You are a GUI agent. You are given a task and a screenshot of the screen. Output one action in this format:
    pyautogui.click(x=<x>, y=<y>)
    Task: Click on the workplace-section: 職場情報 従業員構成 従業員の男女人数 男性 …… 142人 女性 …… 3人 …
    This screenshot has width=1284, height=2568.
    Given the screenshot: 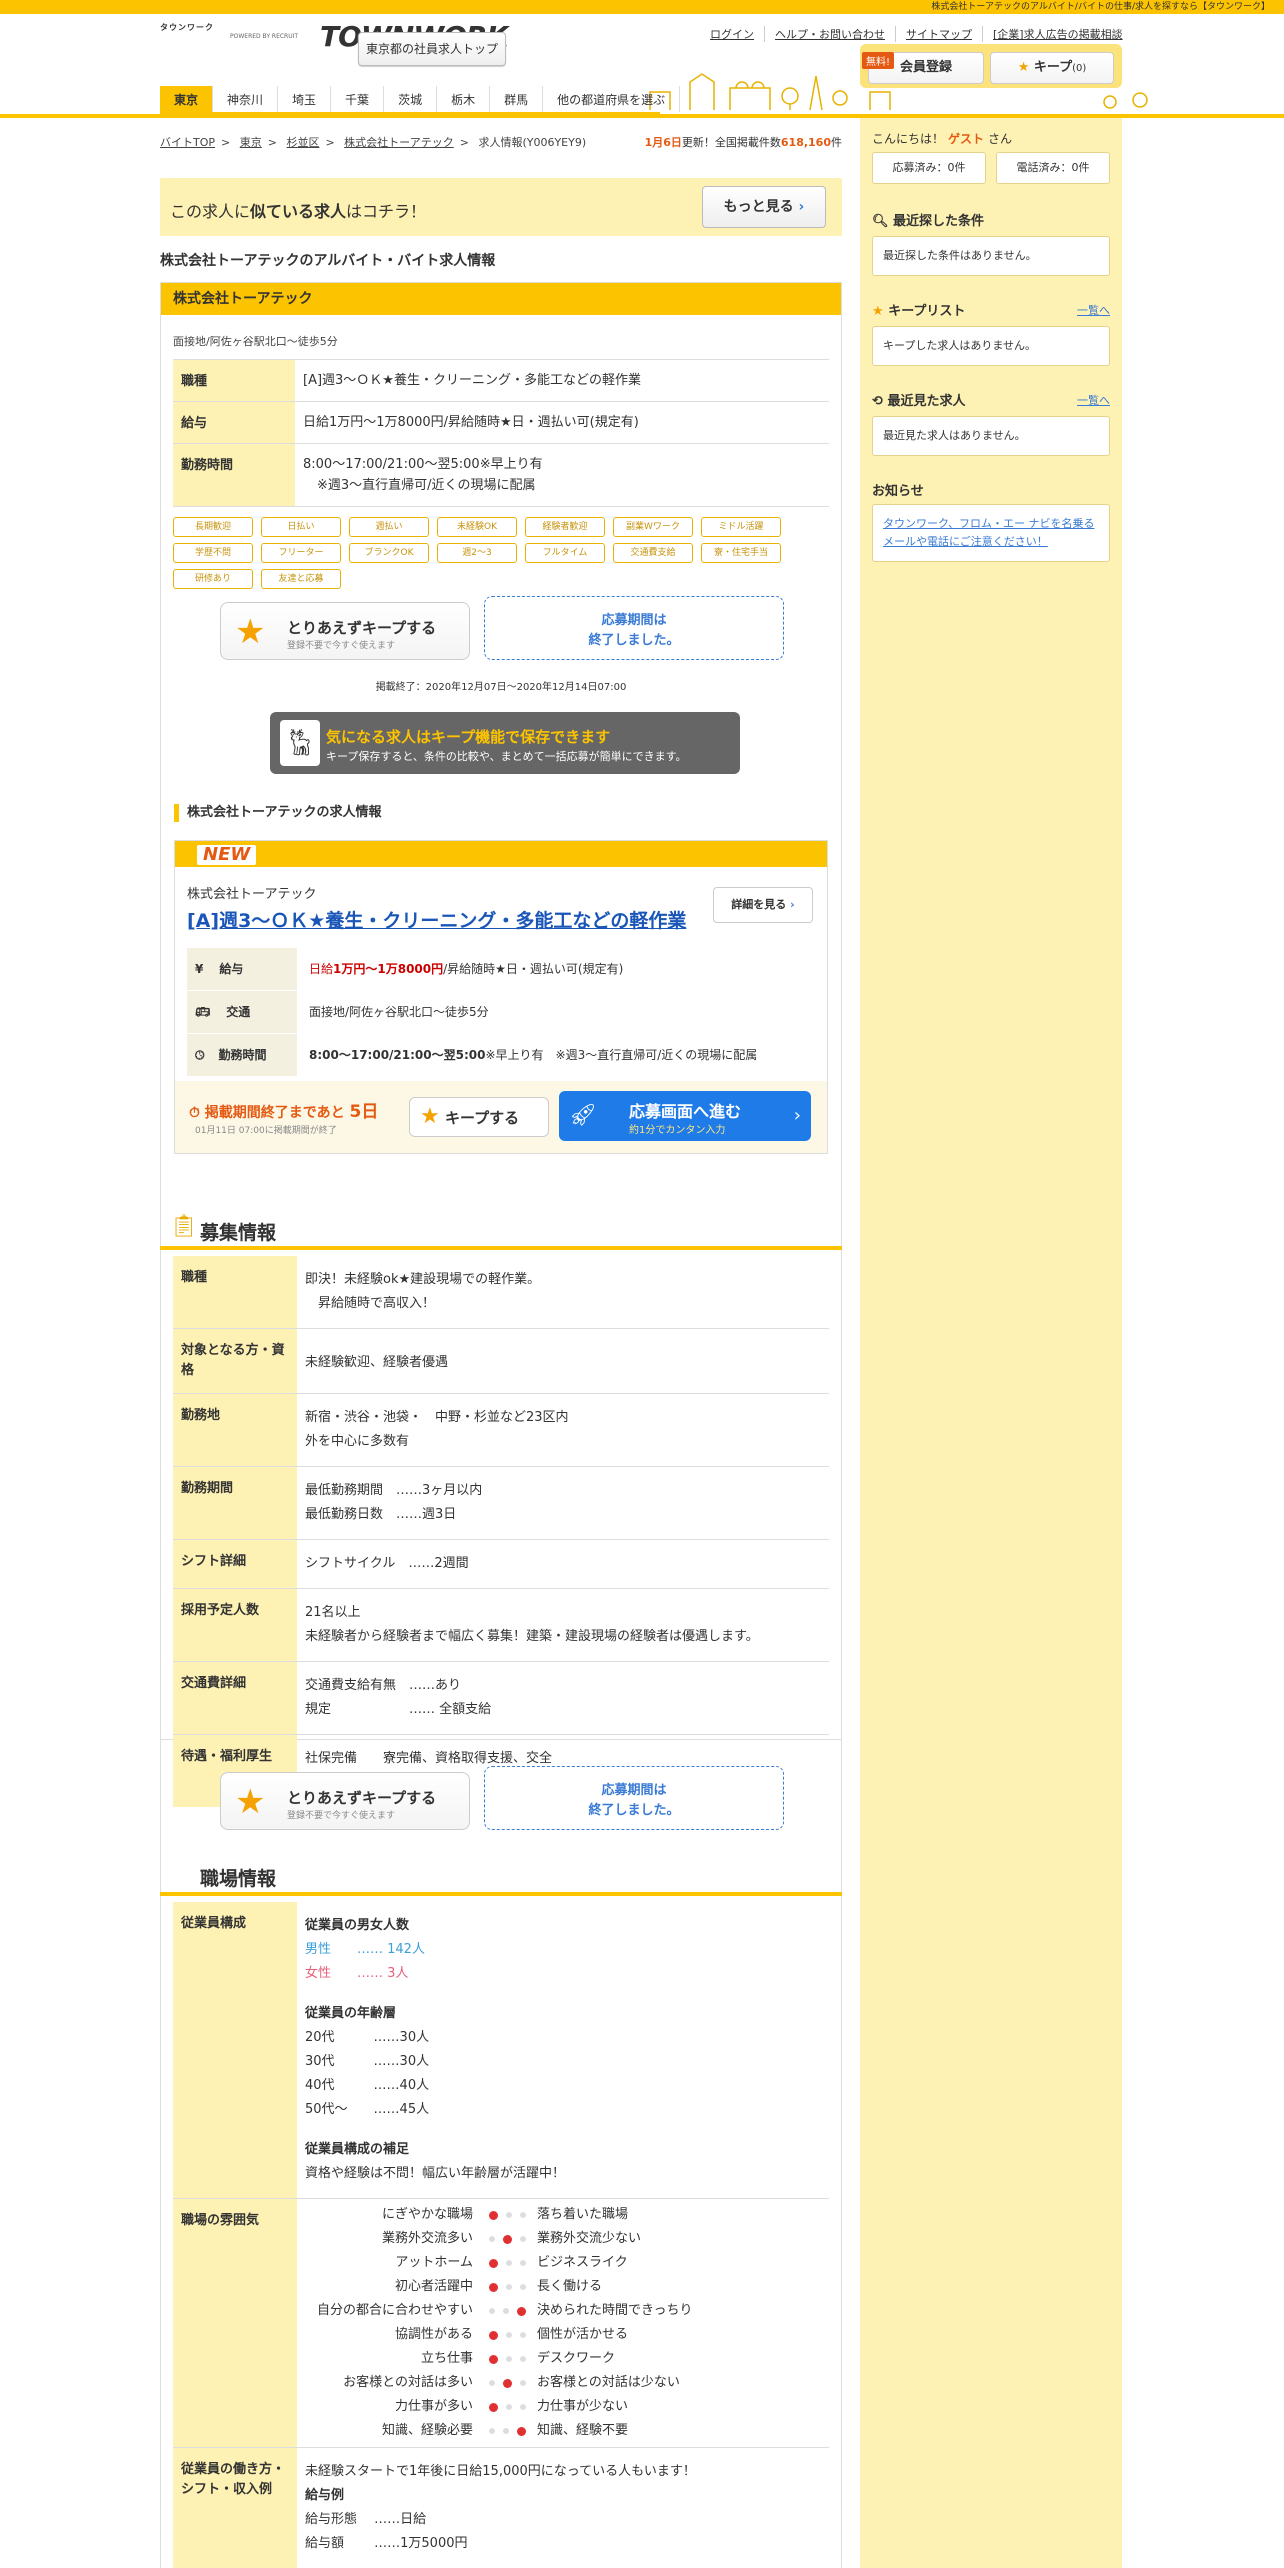 What is the action you would take?
    pyautogui.click(x=501, y=2211)
    